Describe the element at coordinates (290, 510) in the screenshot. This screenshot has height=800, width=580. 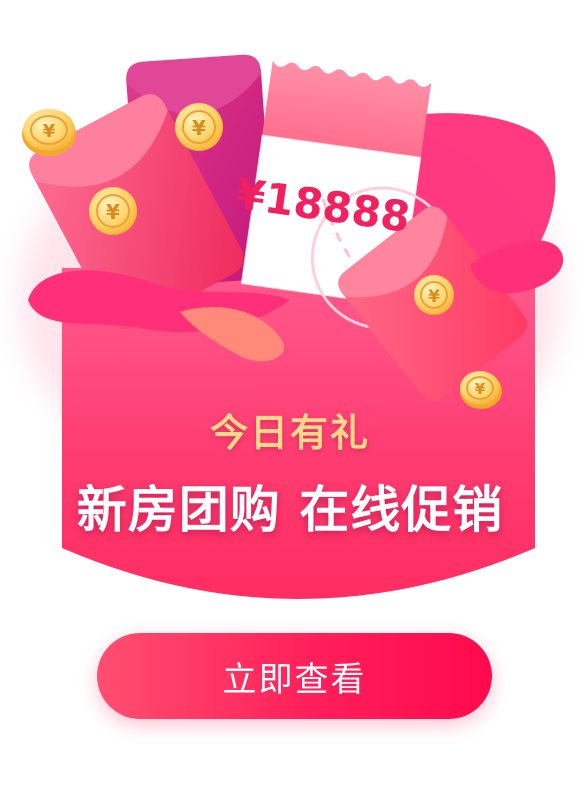
I see `promo-title: 新房团购 在线促销` at that location.